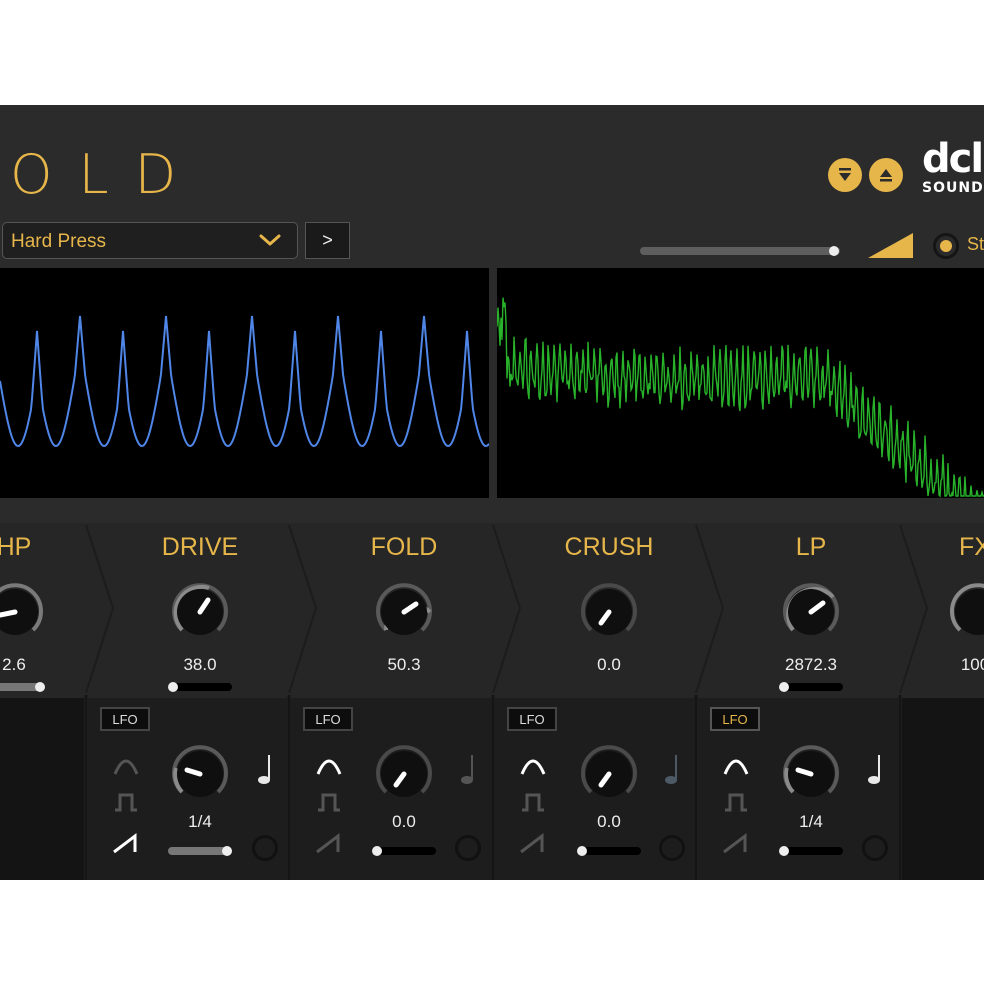 The height and width of the screenshot is (985, 984). I want to click on module-title-lp: LP, so click(811, 547).